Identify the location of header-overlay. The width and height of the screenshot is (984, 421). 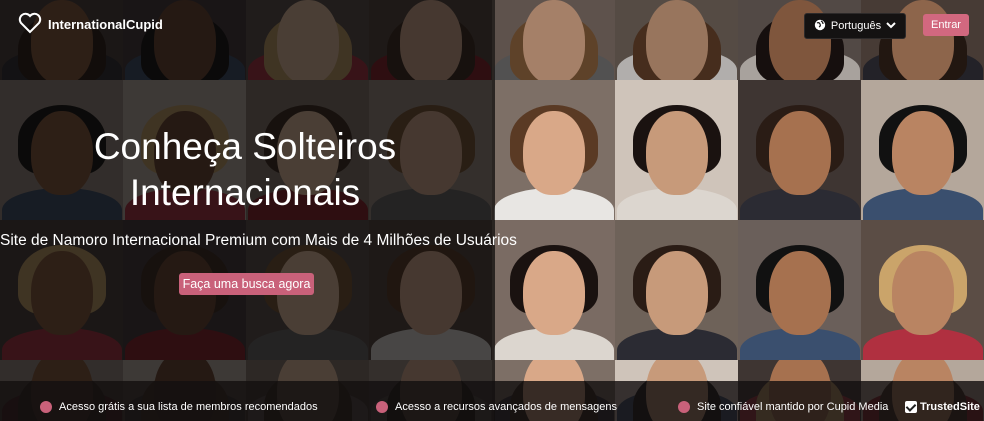
(739, 40).